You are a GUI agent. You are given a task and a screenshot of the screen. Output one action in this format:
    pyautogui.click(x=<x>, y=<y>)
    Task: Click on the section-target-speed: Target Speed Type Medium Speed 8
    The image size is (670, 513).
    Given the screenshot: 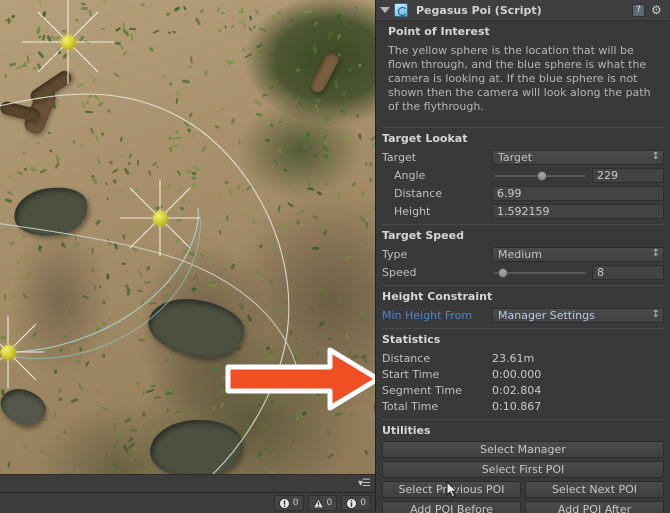 What is the action you would take?
    pyautogui.click(x=523, y=252)
    